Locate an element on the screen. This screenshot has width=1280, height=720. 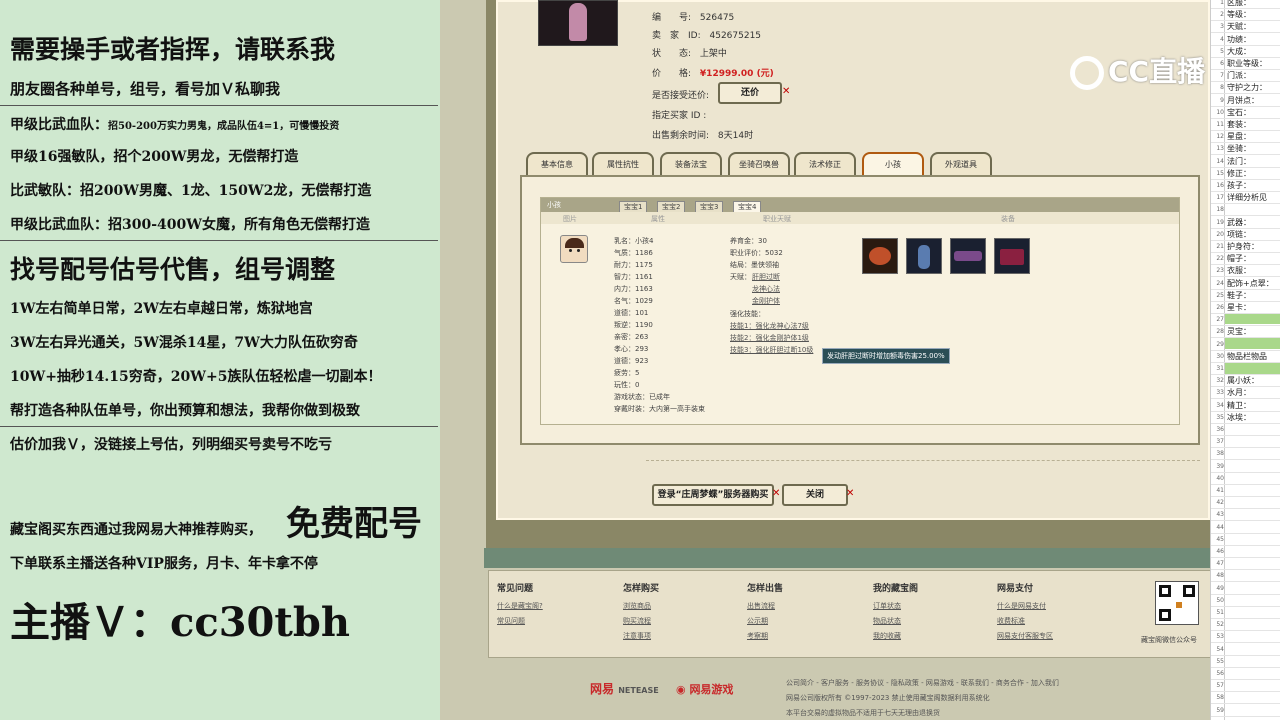
sheet-row-number: 30 is located at coordinates (1220, 356).